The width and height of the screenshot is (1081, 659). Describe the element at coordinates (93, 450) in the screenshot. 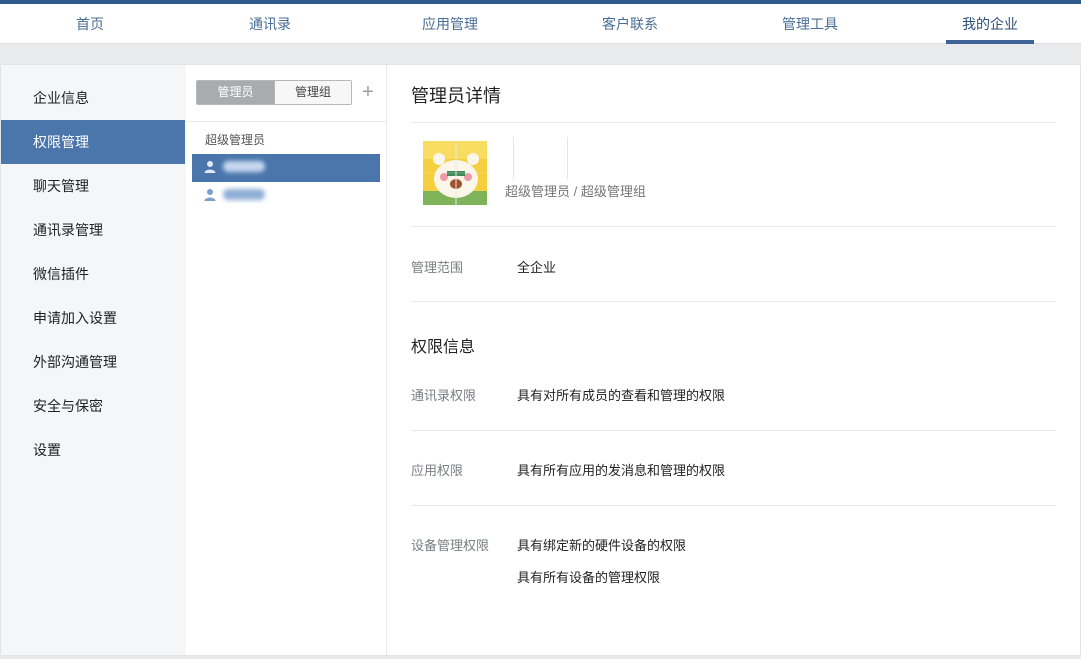

I see `sidebar-item-settings: 设置` at that location.